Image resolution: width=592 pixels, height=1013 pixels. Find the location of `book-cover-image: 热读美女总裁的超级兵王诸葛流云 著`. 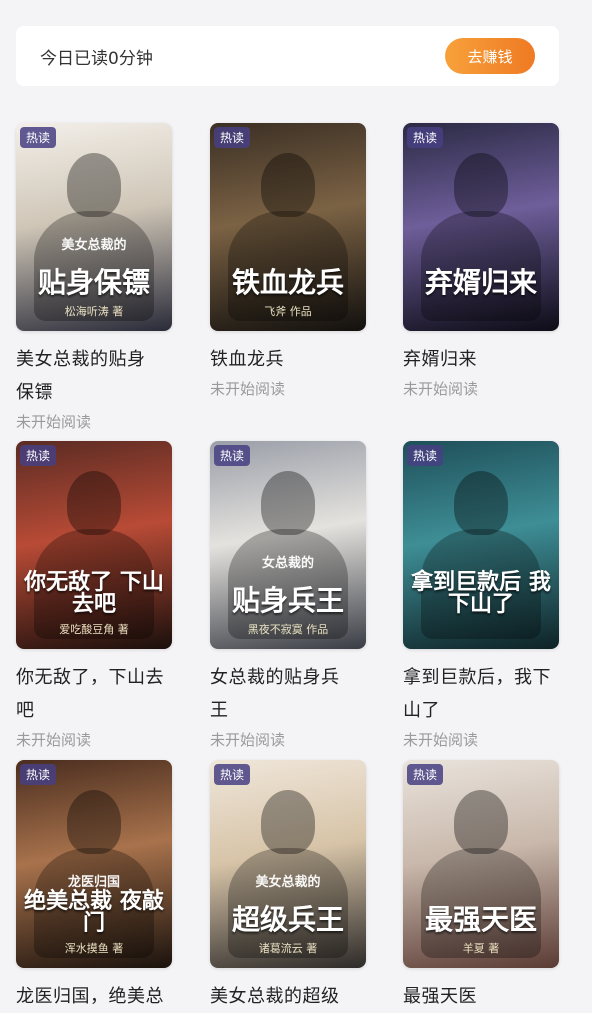

book-cover-image: 热读美女总裁的超级兵王诸葛流云 著 is located at coordinates (288, 864).